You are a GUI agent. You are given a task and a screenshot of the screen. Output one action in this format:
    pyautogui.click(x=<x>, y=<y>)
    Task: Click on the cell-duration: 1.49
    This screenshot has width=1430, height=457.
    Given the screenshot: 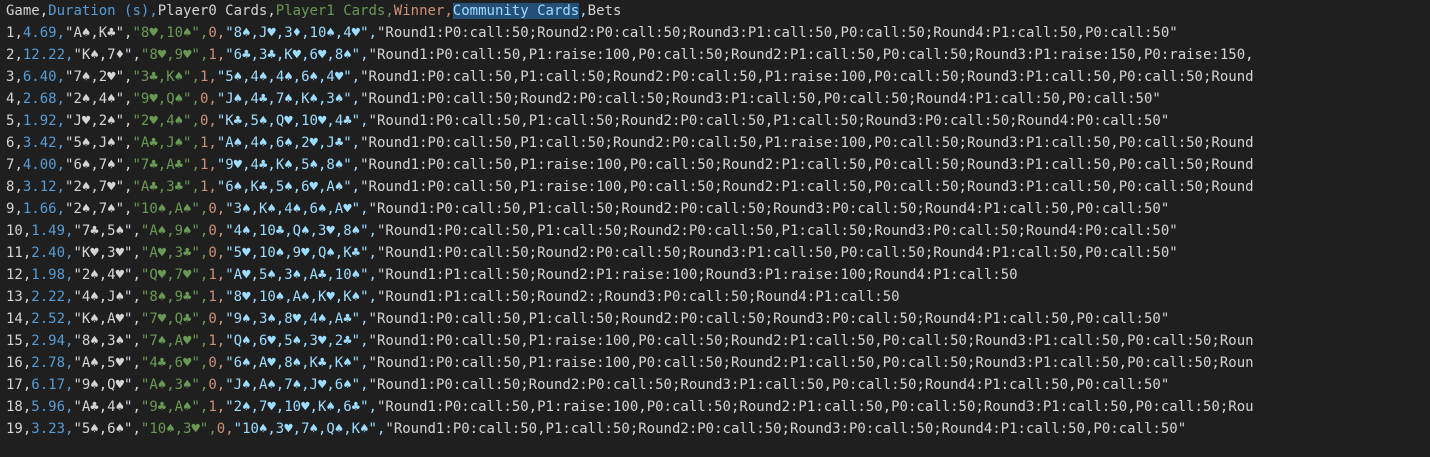 What is the action you would take?
    pyautogui.click(x=48, y=231)
    